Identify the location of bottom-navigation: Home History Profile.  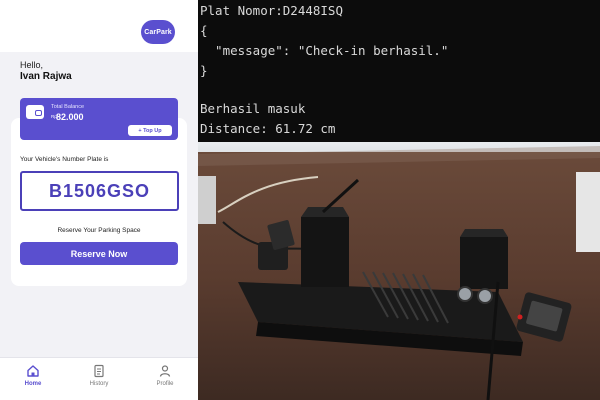
(99, 378).